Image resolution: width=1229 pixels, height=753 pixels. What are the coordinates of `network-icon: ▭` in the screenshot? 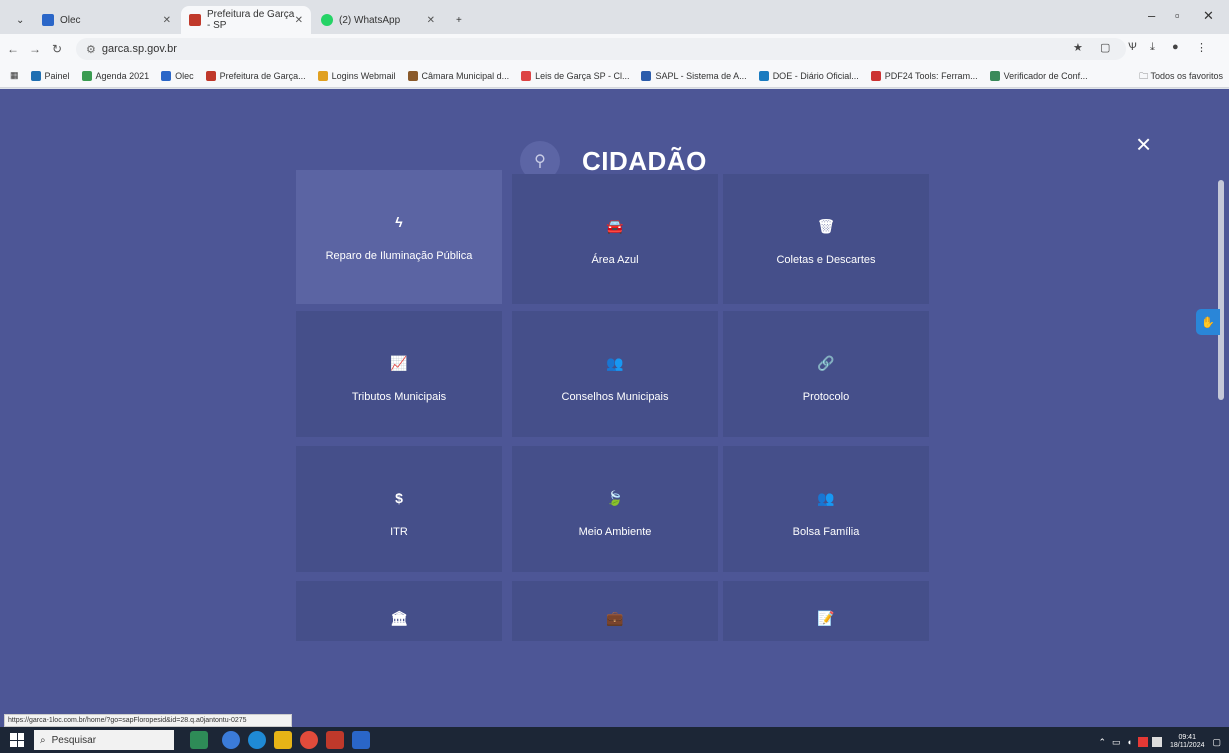 It's located at (1116, 742).